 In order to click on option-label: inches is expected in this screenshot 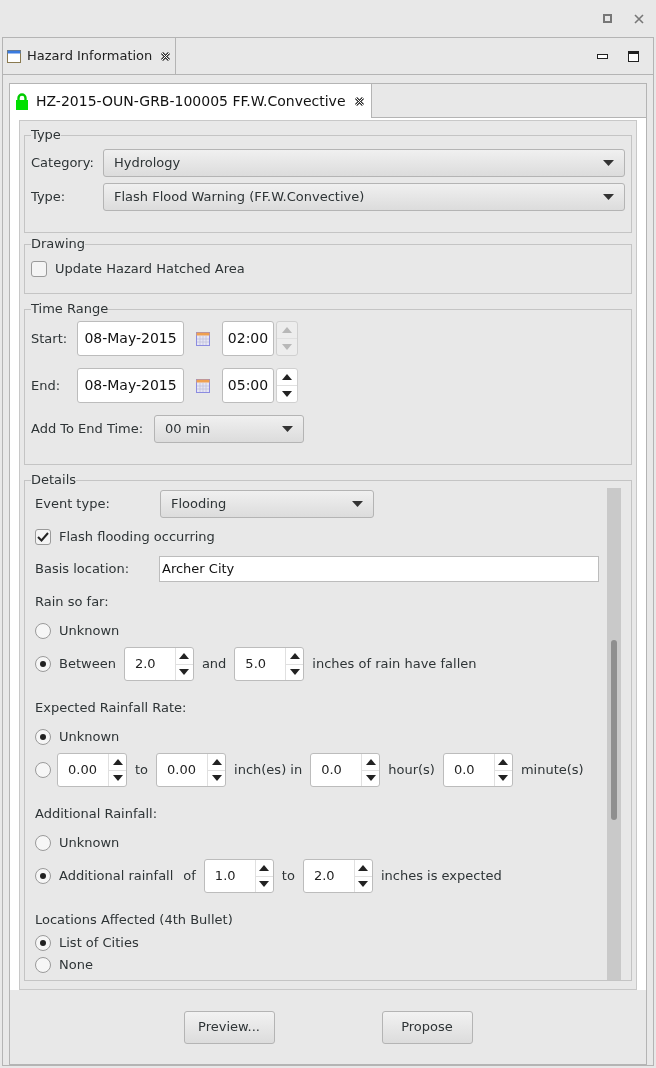, I will do `click(441, 876)`.